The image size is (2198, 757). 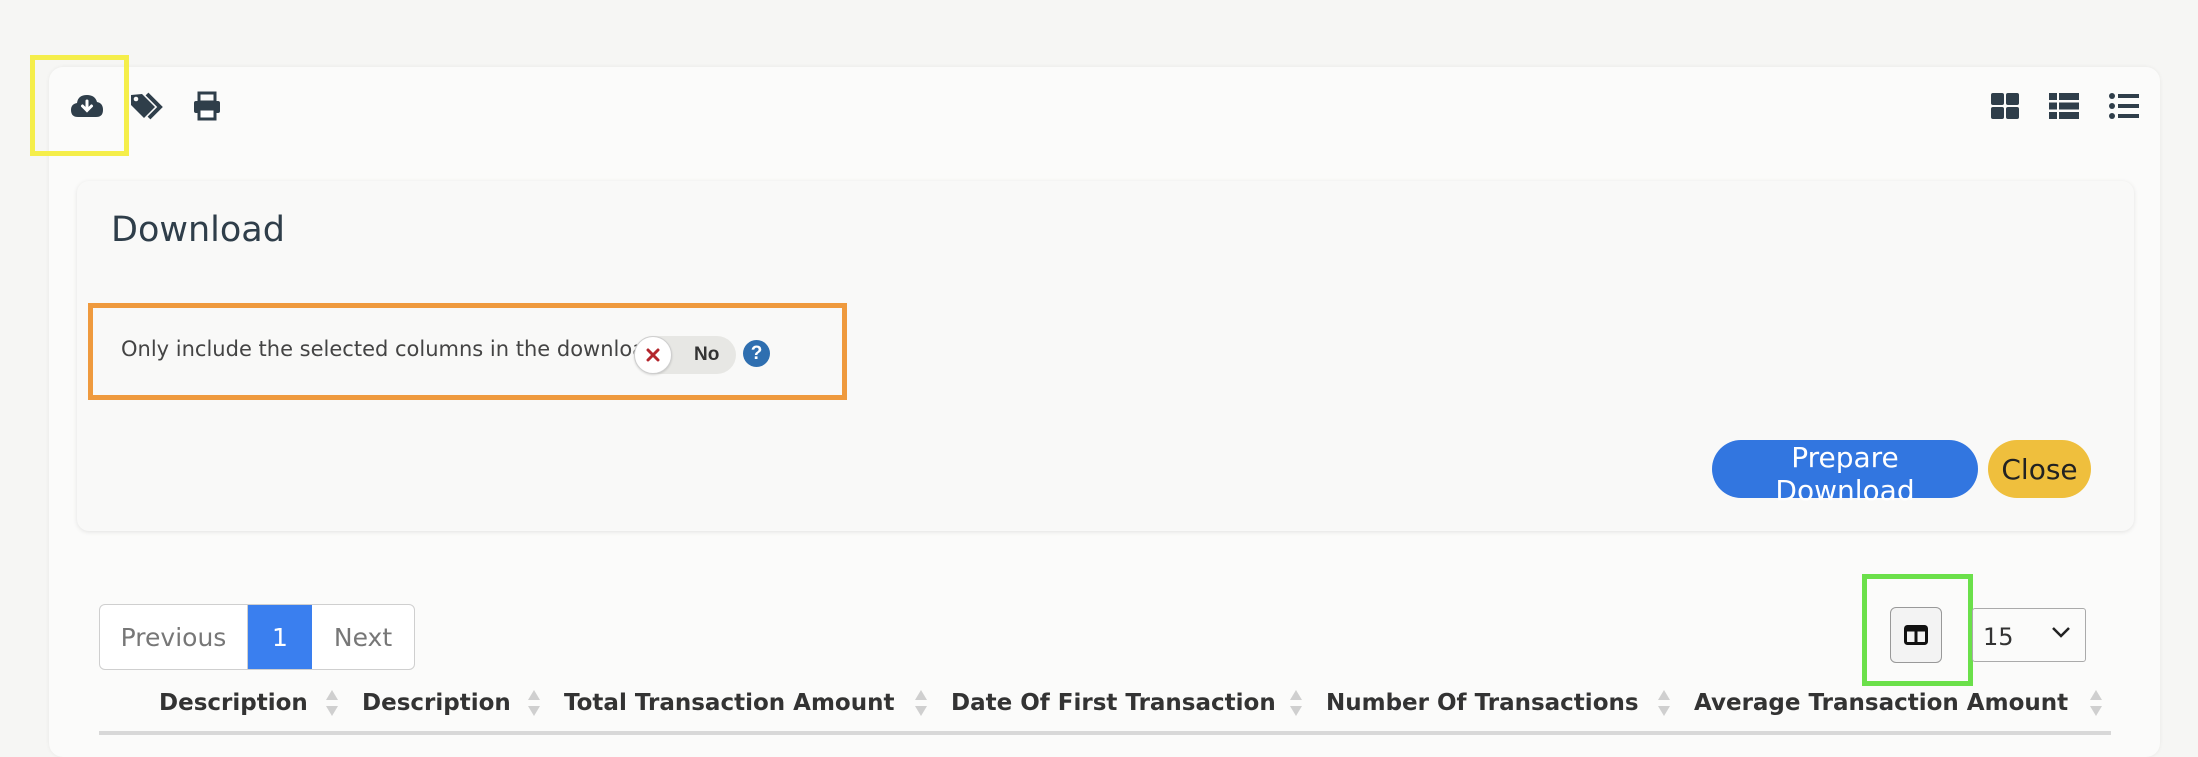 I want to click on close-button: Close, so click(x=2039, y=469).